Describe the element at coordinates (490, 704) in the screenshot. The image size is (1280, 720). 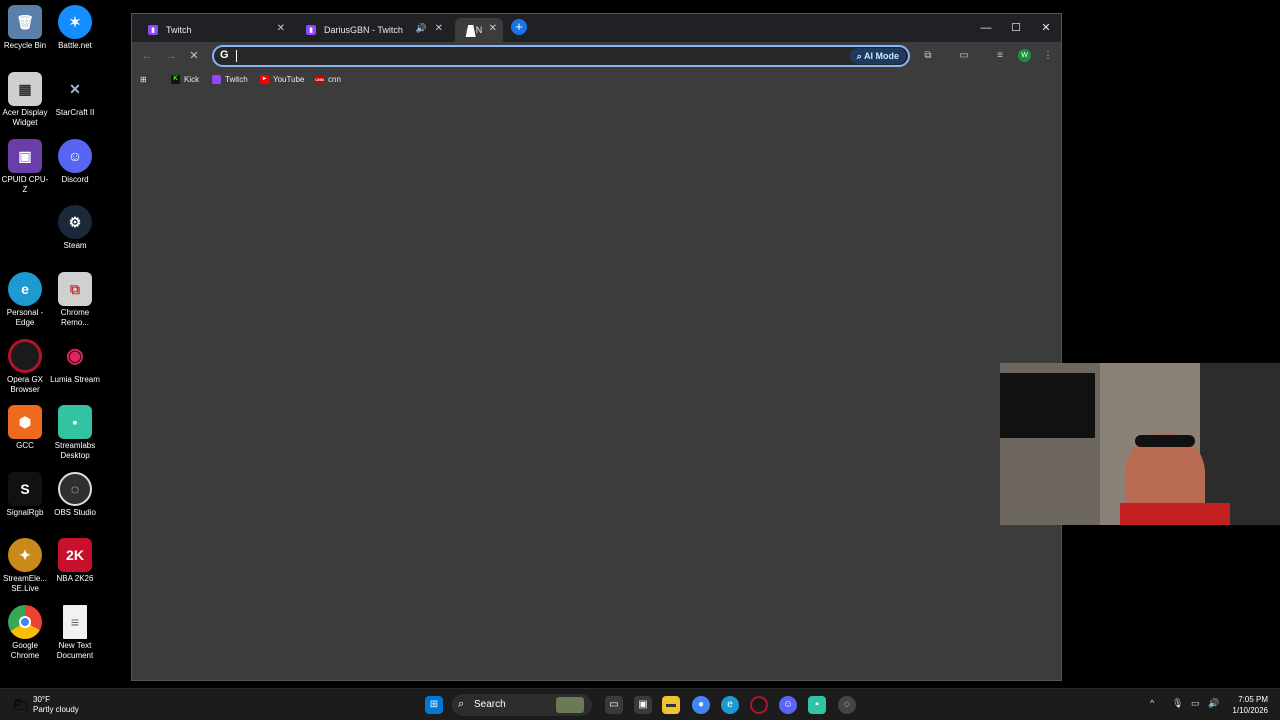
I see `search-label: Search` at that location.